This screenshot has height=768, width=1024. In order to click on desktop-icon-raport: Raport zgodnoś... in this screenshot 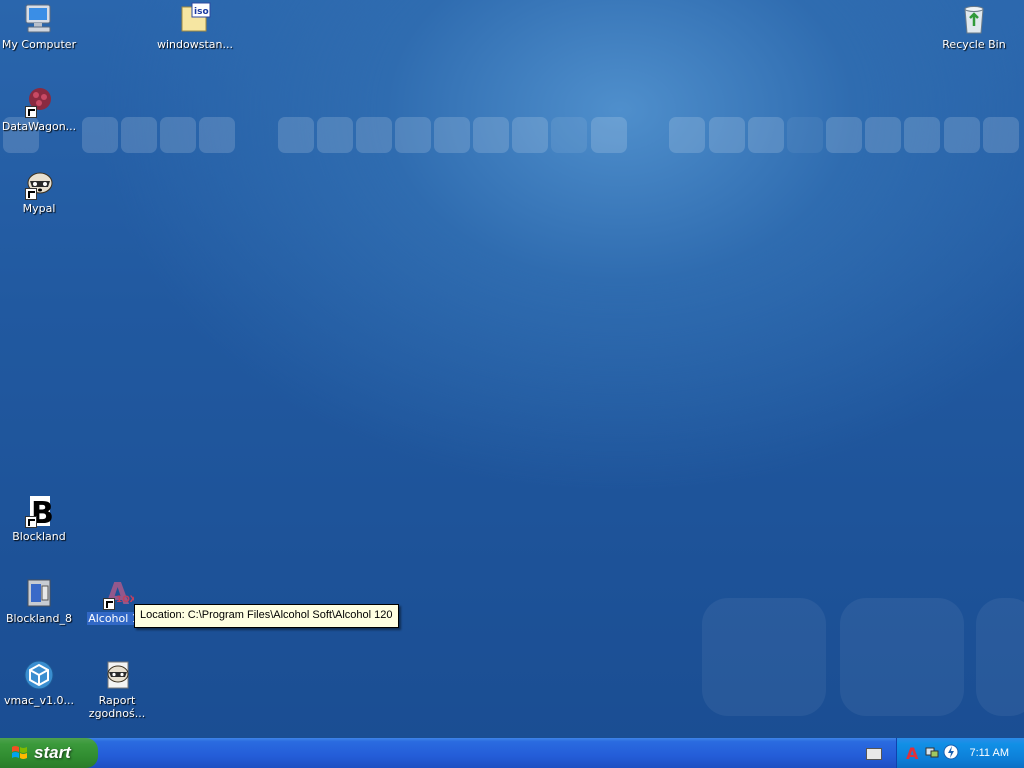, I will do `click(117, 689)`.